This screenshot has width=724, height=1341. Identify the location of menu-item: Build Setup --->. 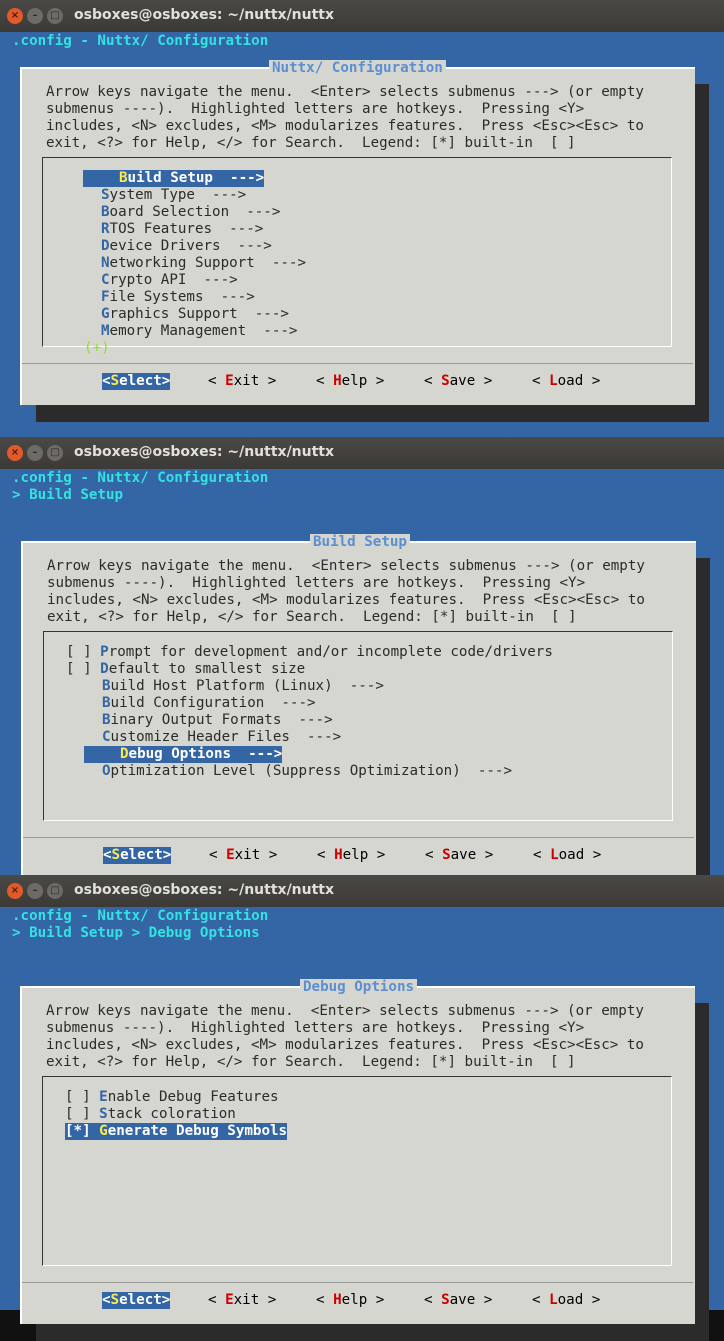
(174, 178).